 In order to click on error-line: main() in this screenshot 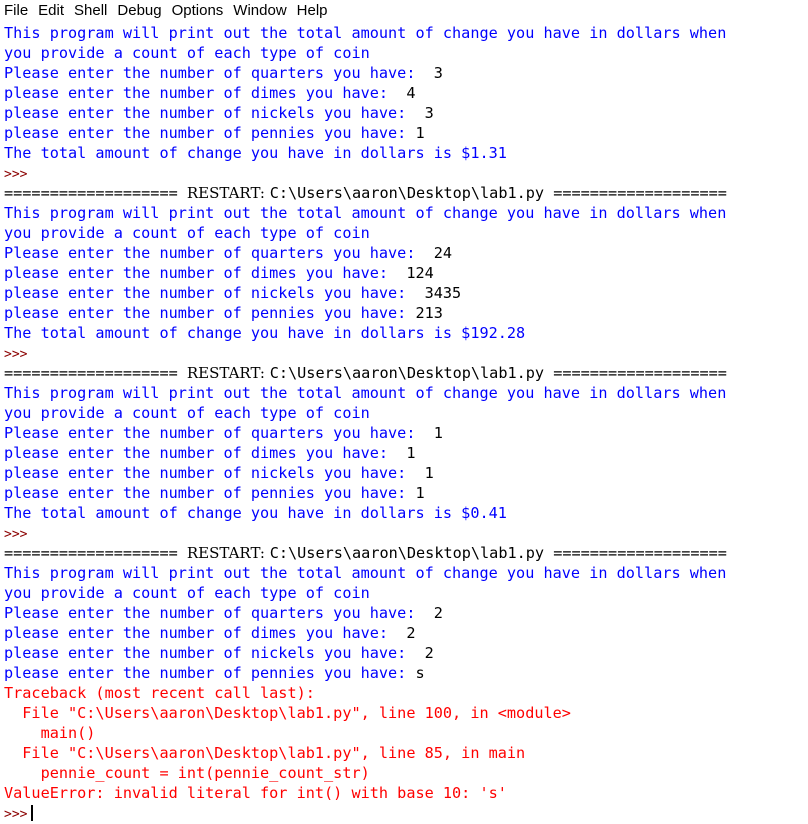, I will do `click(404, 733)`.